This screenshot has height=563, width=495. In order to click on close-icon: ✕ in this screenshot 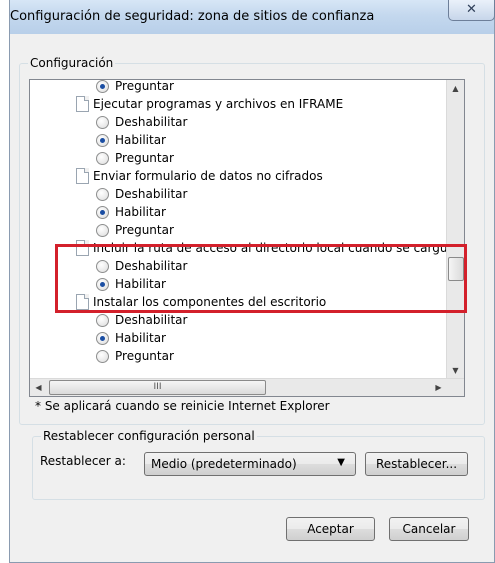, I will do `click(471, 9)`.